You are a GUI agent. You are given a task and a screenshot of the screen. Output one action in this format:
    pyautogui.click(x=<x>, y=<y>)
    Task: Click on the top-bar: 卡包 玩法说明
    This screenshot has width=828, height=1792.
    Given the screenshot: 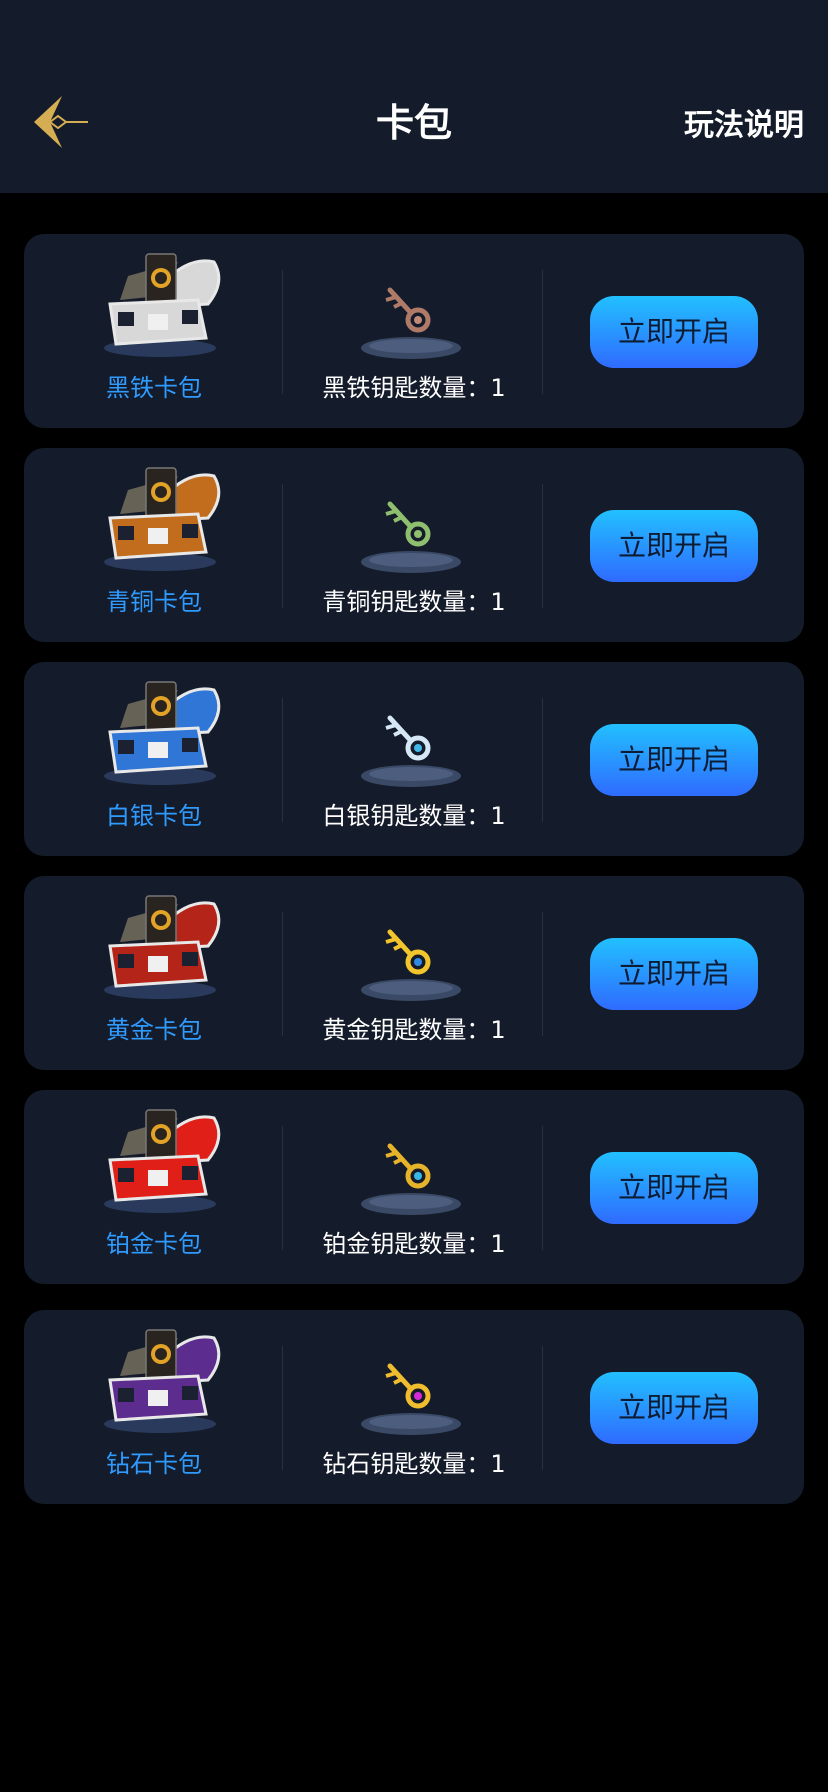 What is the action you would take?
    pyautogui.click(x=414, y=96)
    